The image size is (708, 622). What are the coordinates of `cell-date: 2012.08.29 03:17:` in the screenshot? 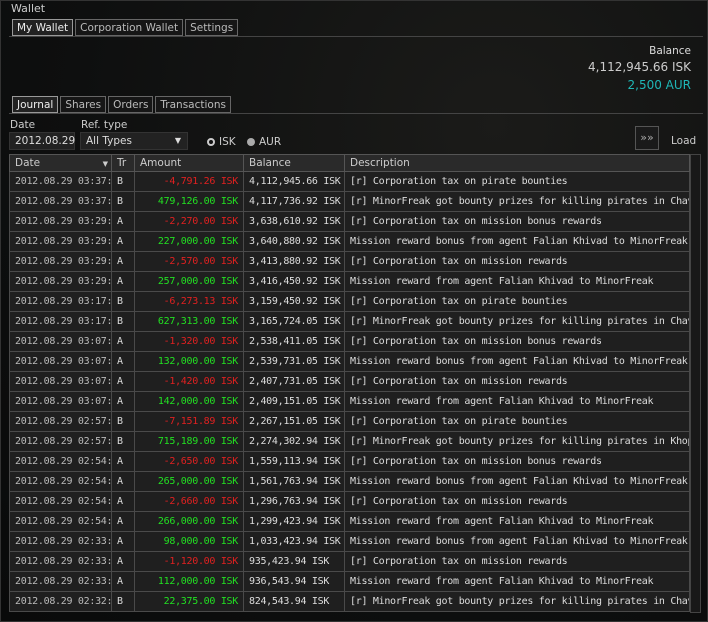 It's located at (60, 321).